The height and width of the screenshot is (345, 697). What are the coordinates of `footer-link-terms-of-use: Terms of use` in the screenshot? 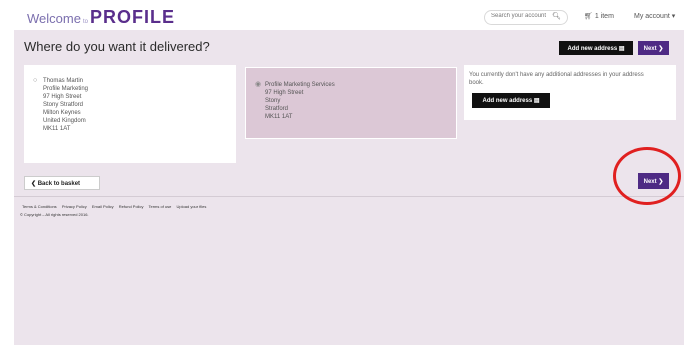 It's located at (160, 206).